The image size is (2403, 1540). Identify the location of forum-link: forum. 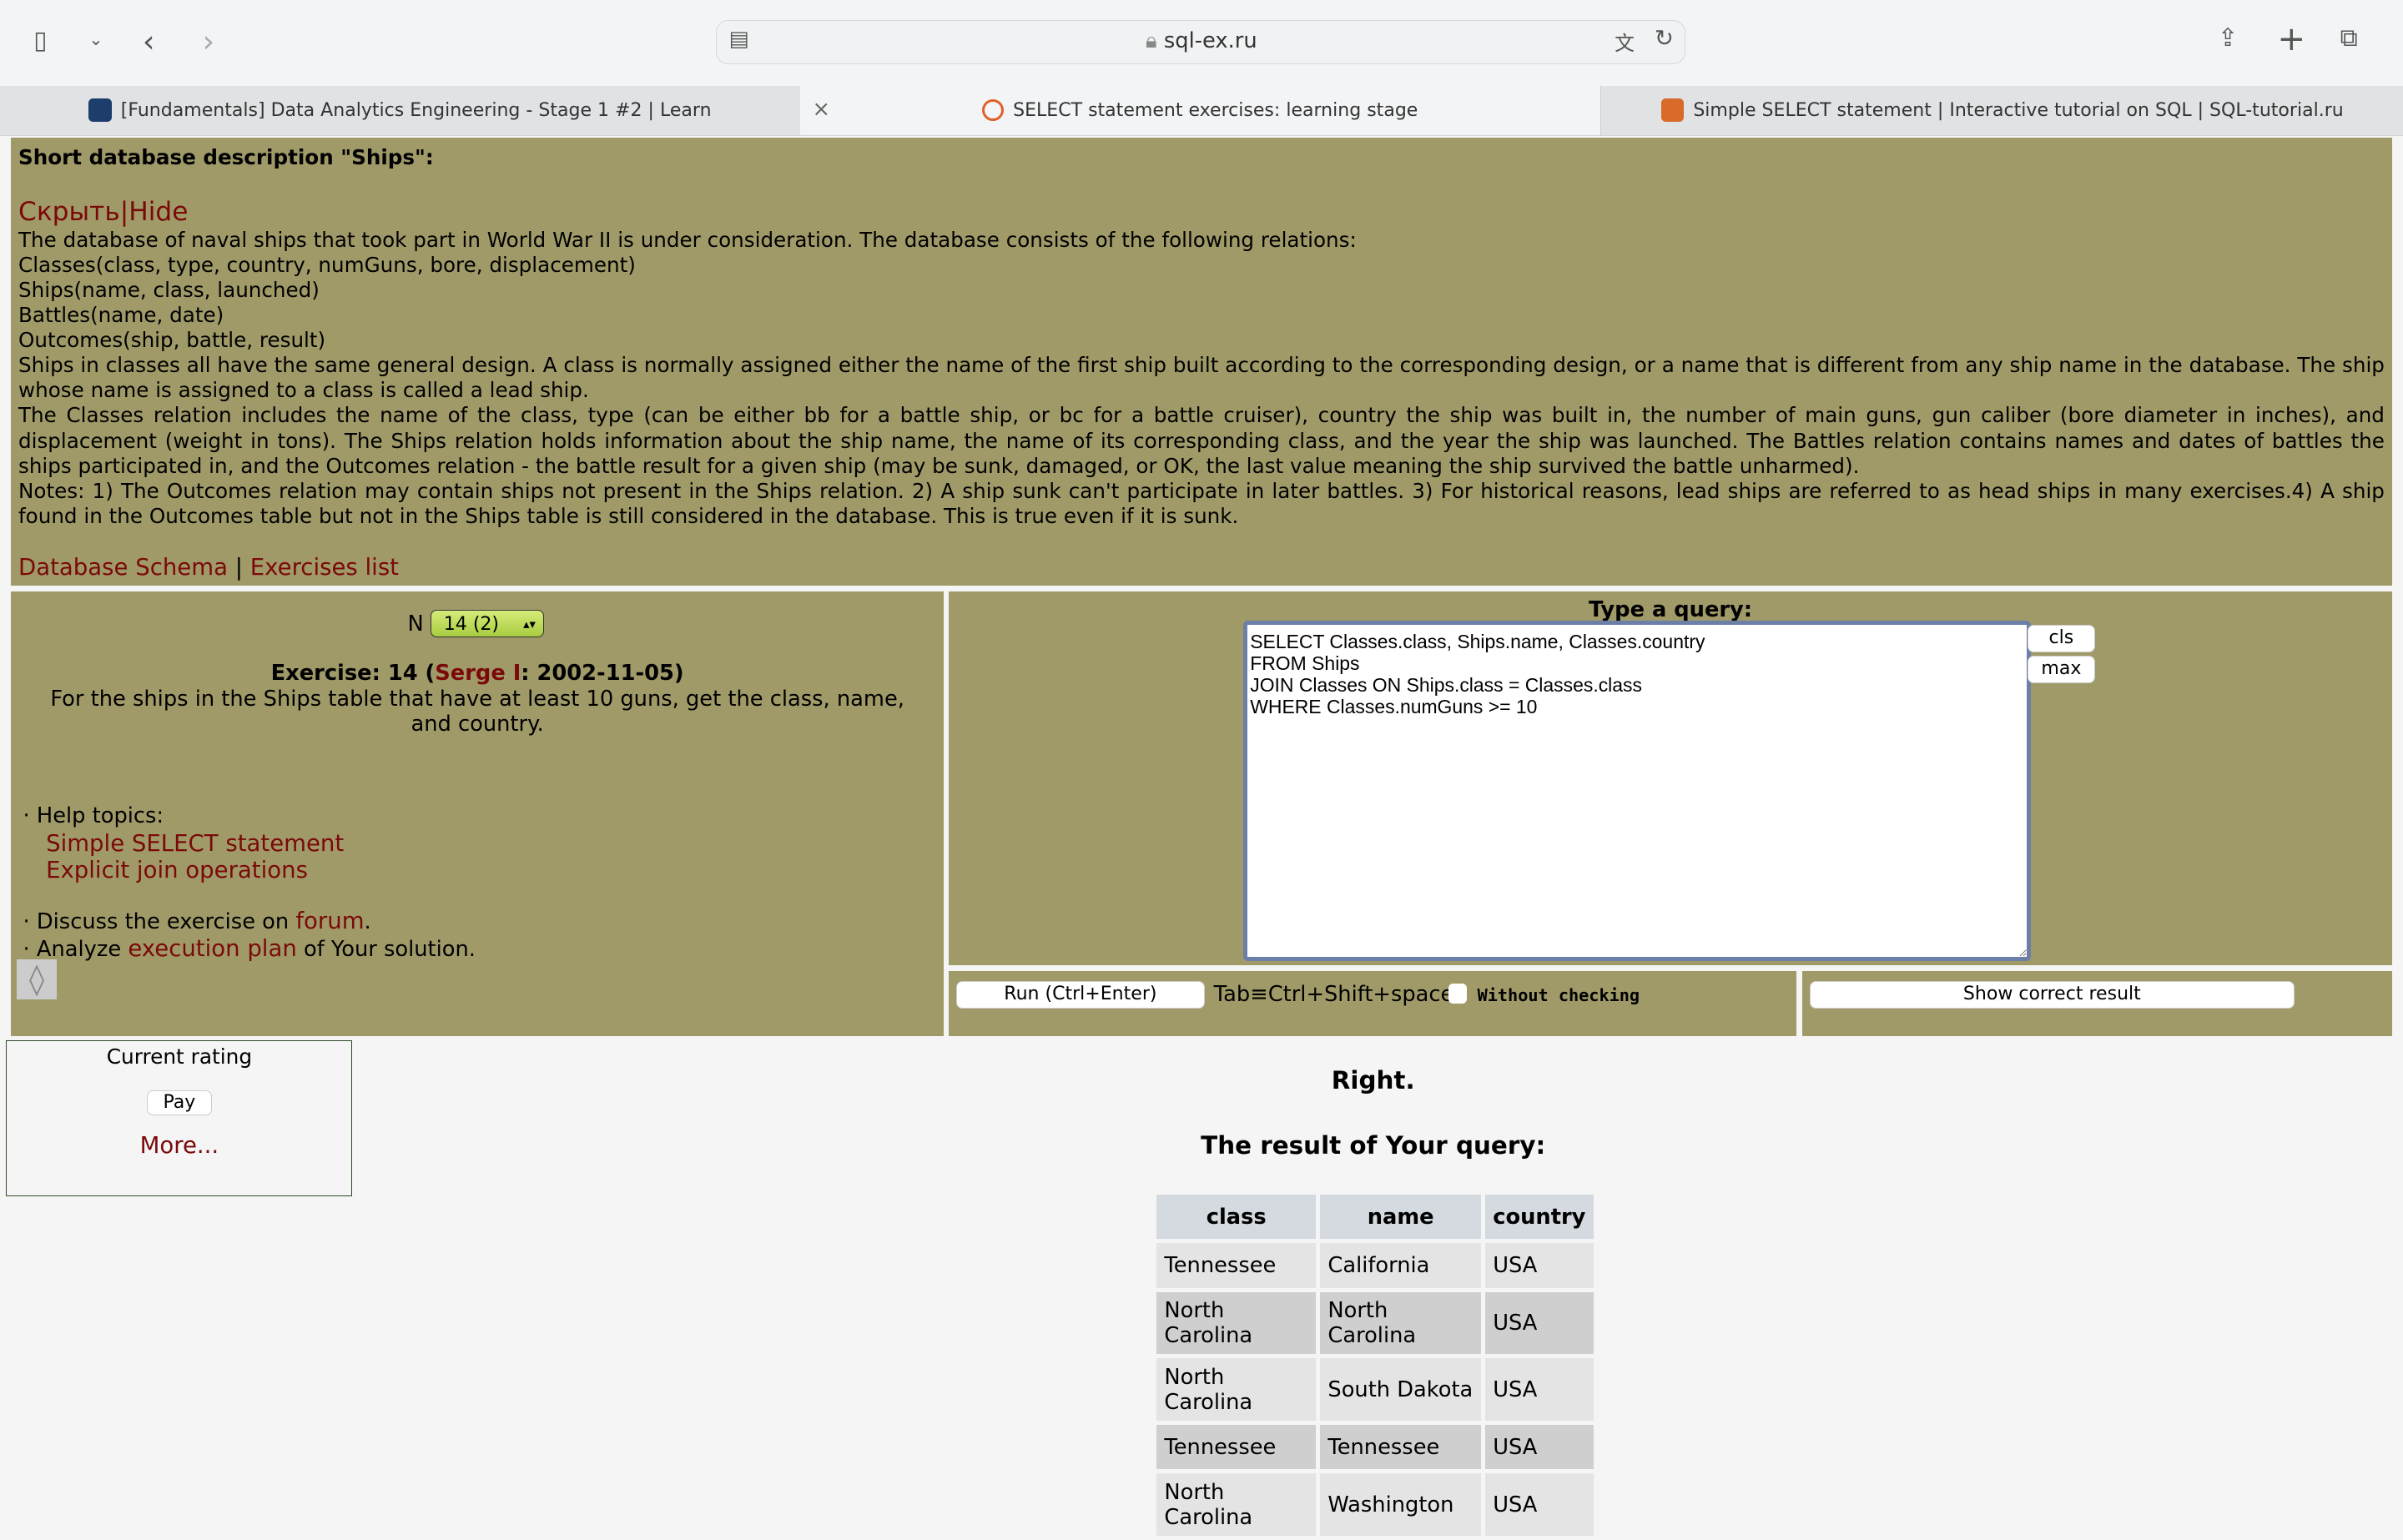
(329, 921).